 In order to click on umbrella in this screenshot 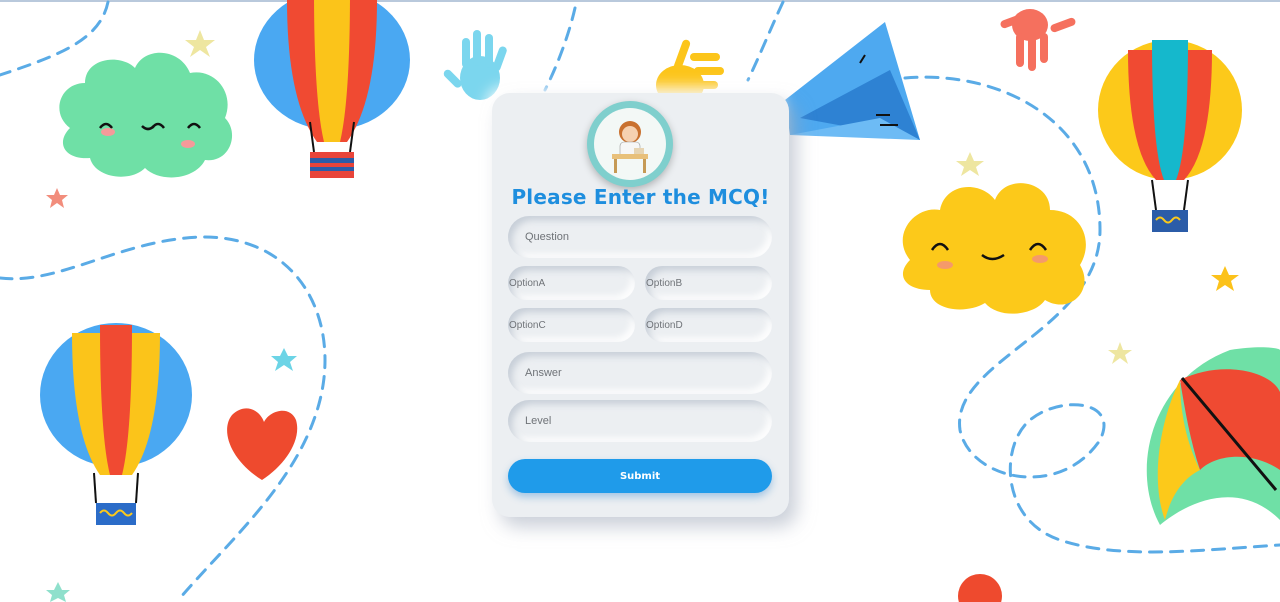, I will do `click(1213, 436)`.